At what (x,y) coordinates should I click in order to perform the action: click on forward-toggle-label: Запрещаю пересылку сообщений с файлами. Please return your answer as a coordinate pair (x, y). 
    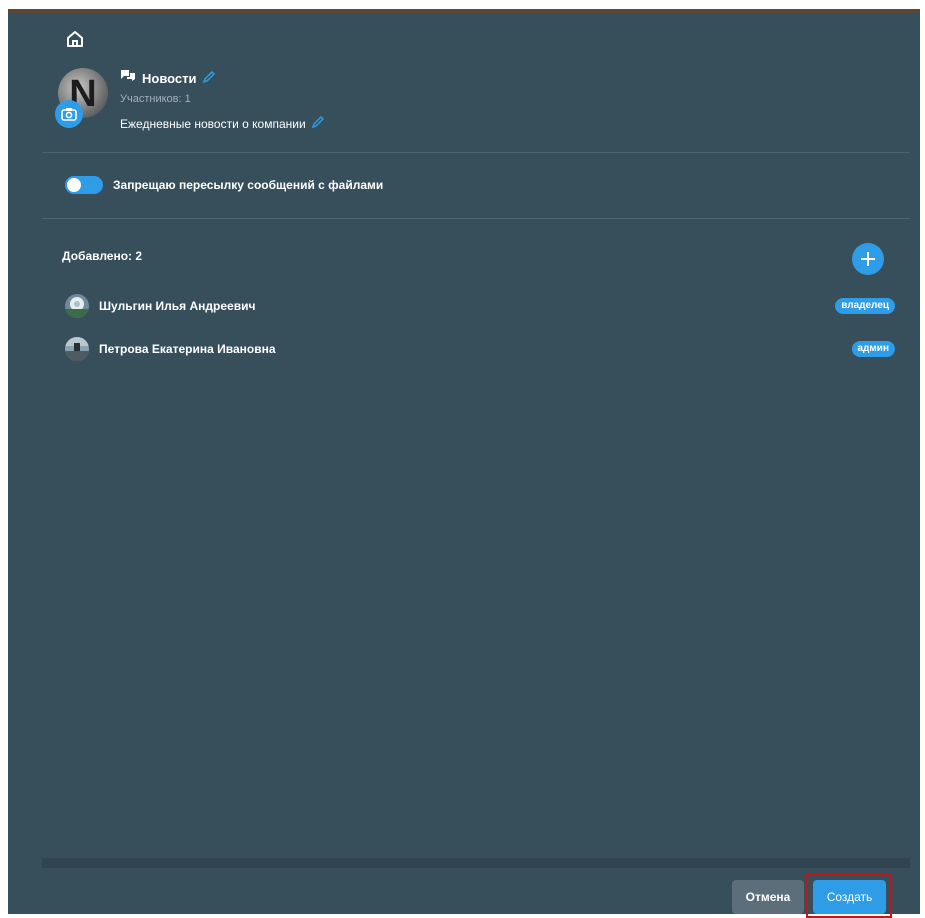
    Looking at the image, I should click on (248, 185).